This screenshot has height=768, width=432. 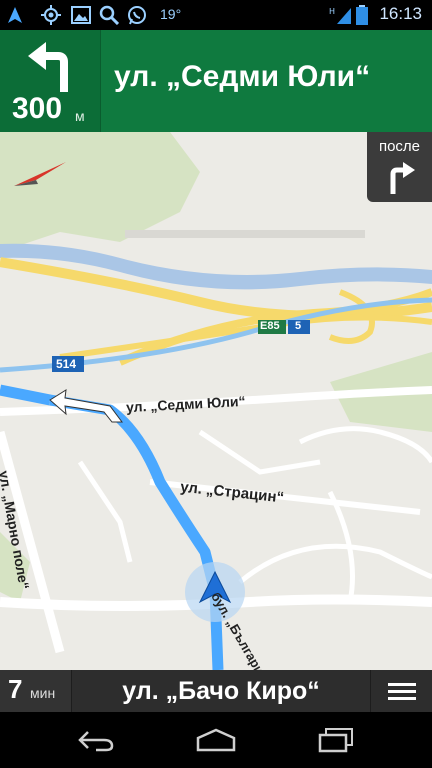 I want to click on status-bar: 19° H 16:13, so click(x=216, y=15).